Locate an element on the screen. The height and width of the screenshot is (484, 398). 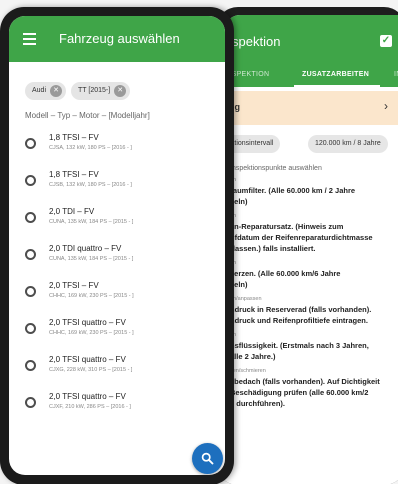
section-label: Inspektionspunkte auswählen is located at coordinates (276, 168).